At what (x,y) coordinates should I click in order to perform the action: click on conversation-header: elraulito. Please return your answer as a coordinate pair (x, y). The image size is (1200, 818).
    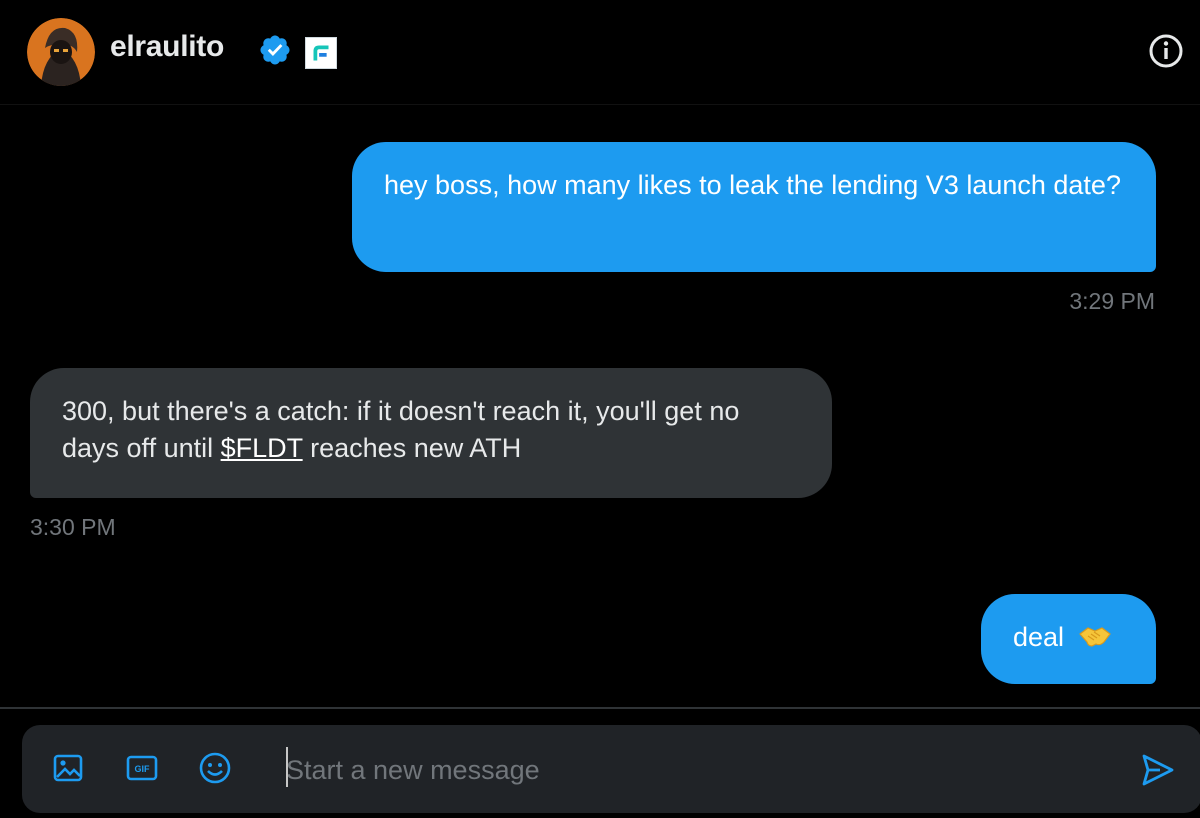
    Looking at the image, I should click on (600, 52).